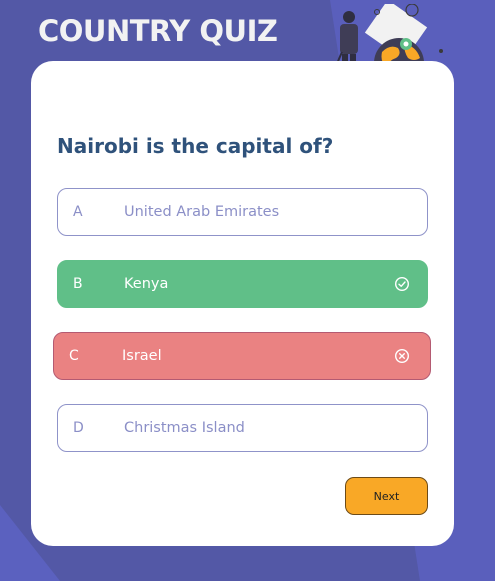  What do you see at coordinates (146, 284) in the screenshot?
I see `option-label: Kenya` at bounding box center [146, 284].